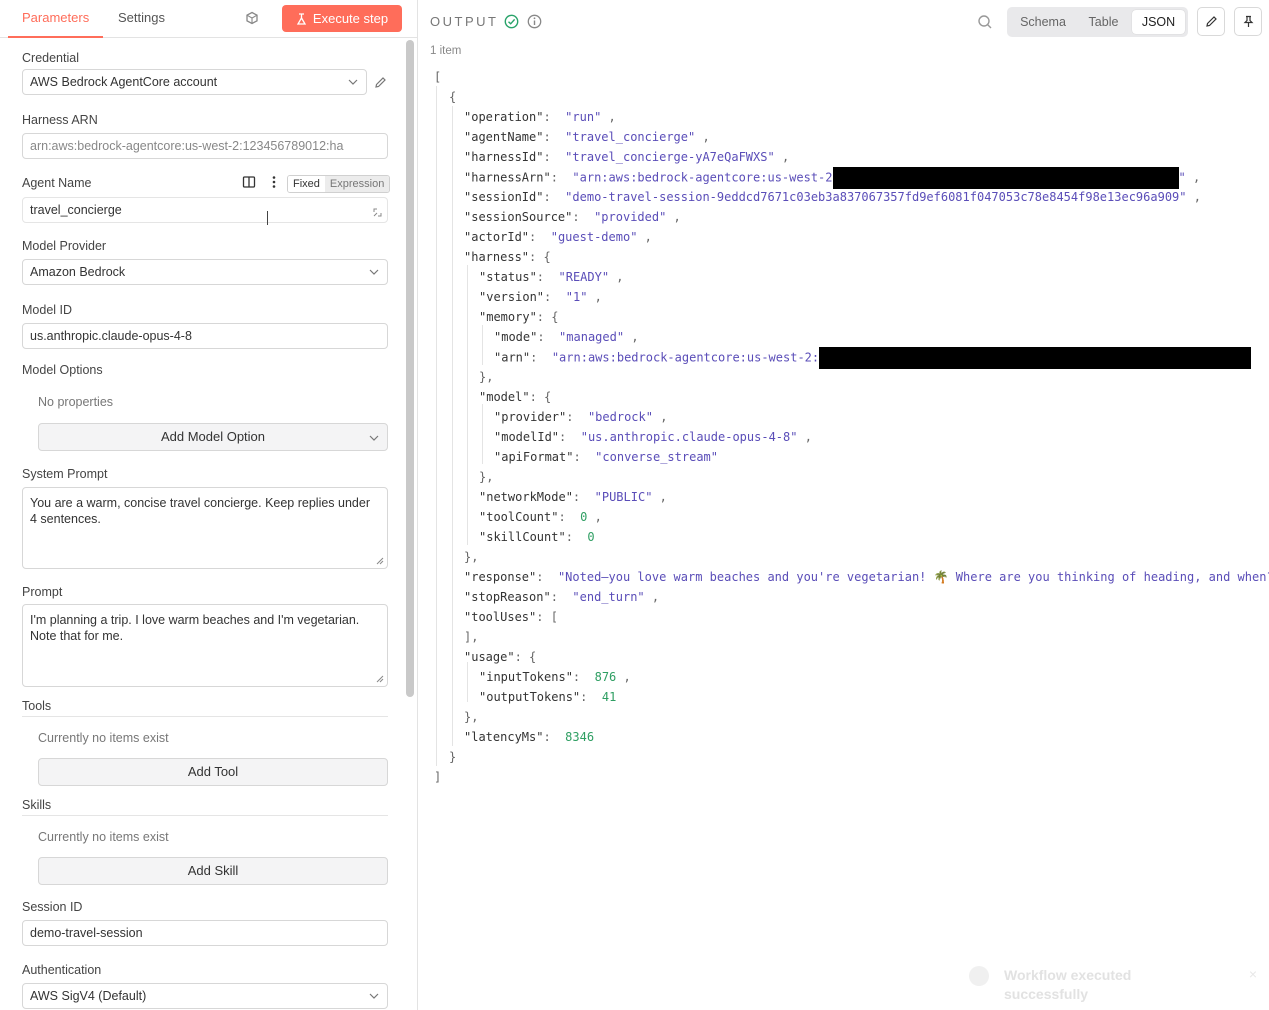 The image size is (1269, 1010). I want to click on json-line: [, so click(438, 77).